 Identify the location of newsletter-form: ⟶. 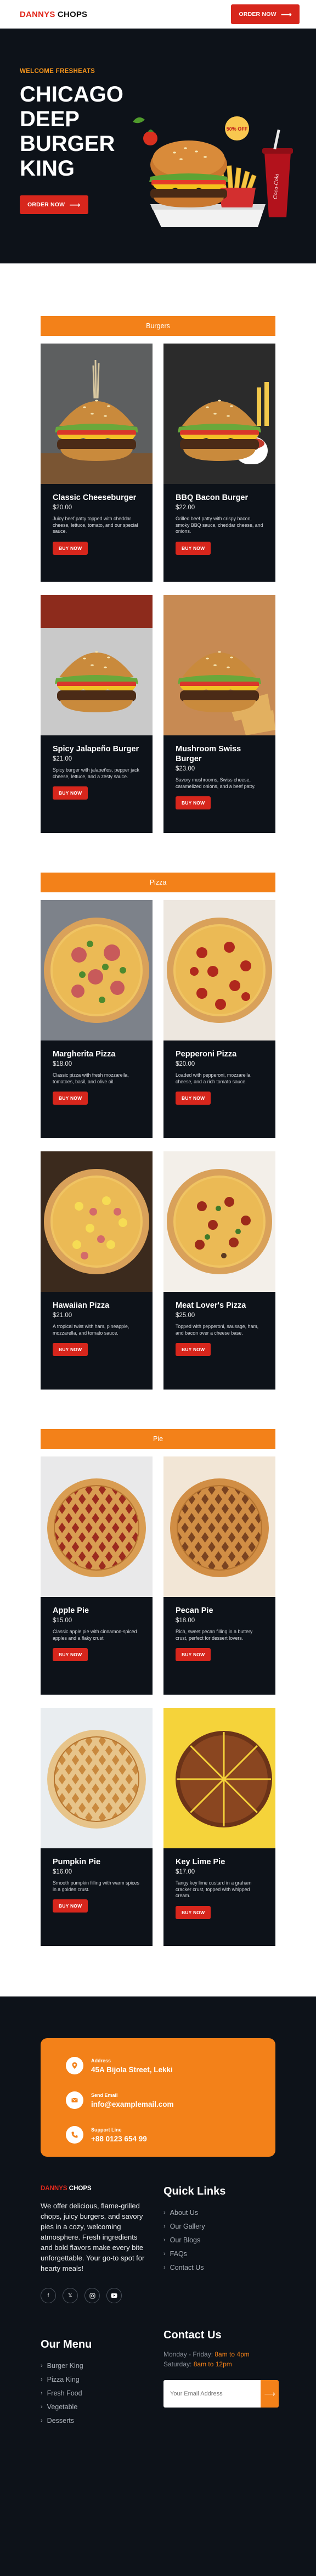
(221, 2394).